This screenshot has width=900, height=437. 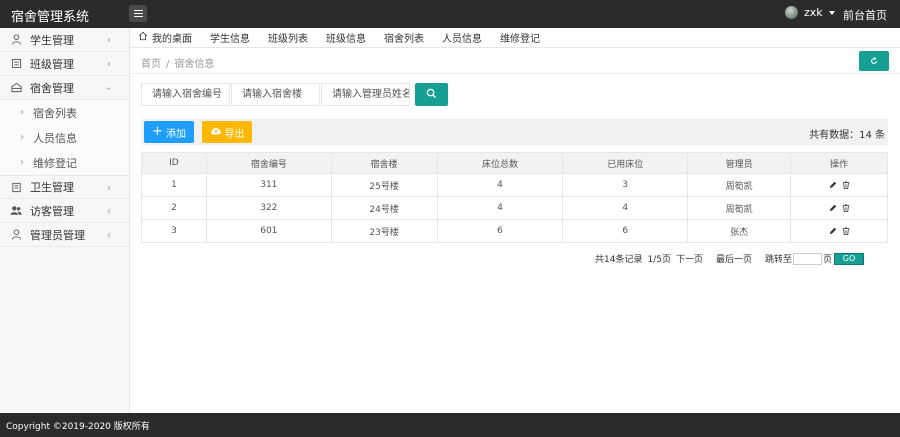 What do you see at coordinates (16, 211) in the screenshot?
I see `visitor-icon` at bounding box center [16, 211].